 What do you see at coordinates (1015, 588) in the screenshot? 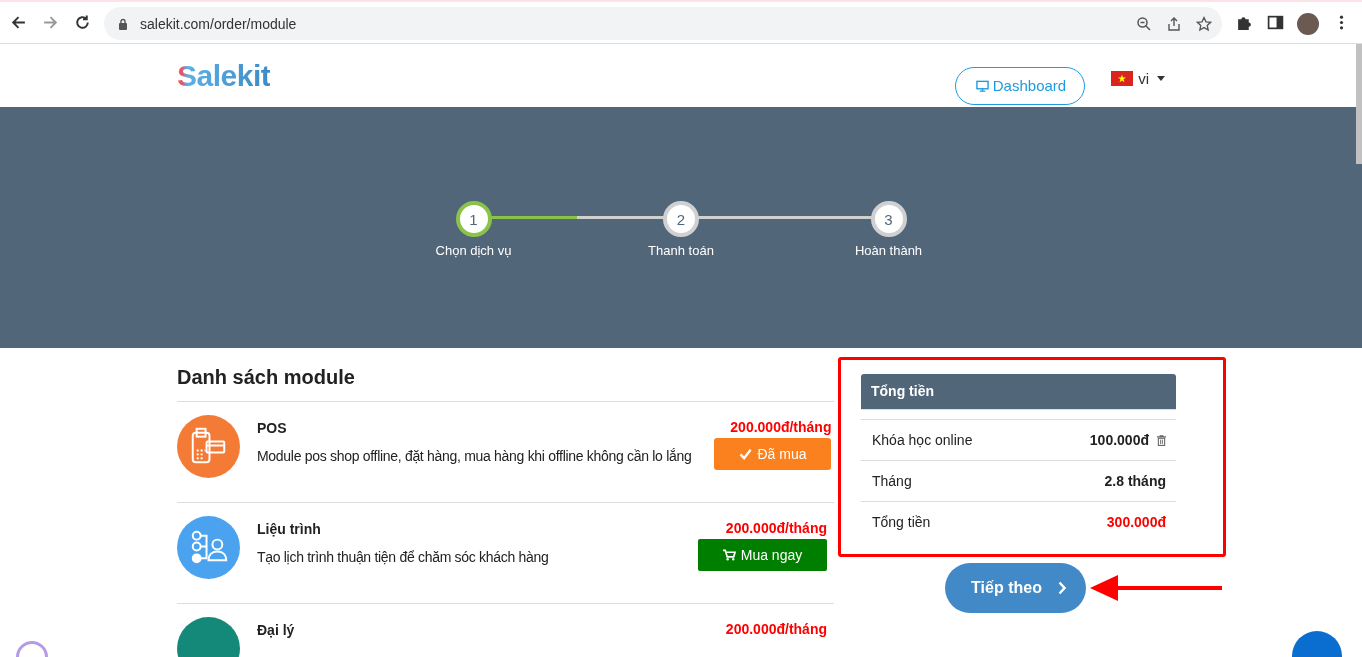
I see `next-button: Tiếp theo` at bounding box center [1015, 588].